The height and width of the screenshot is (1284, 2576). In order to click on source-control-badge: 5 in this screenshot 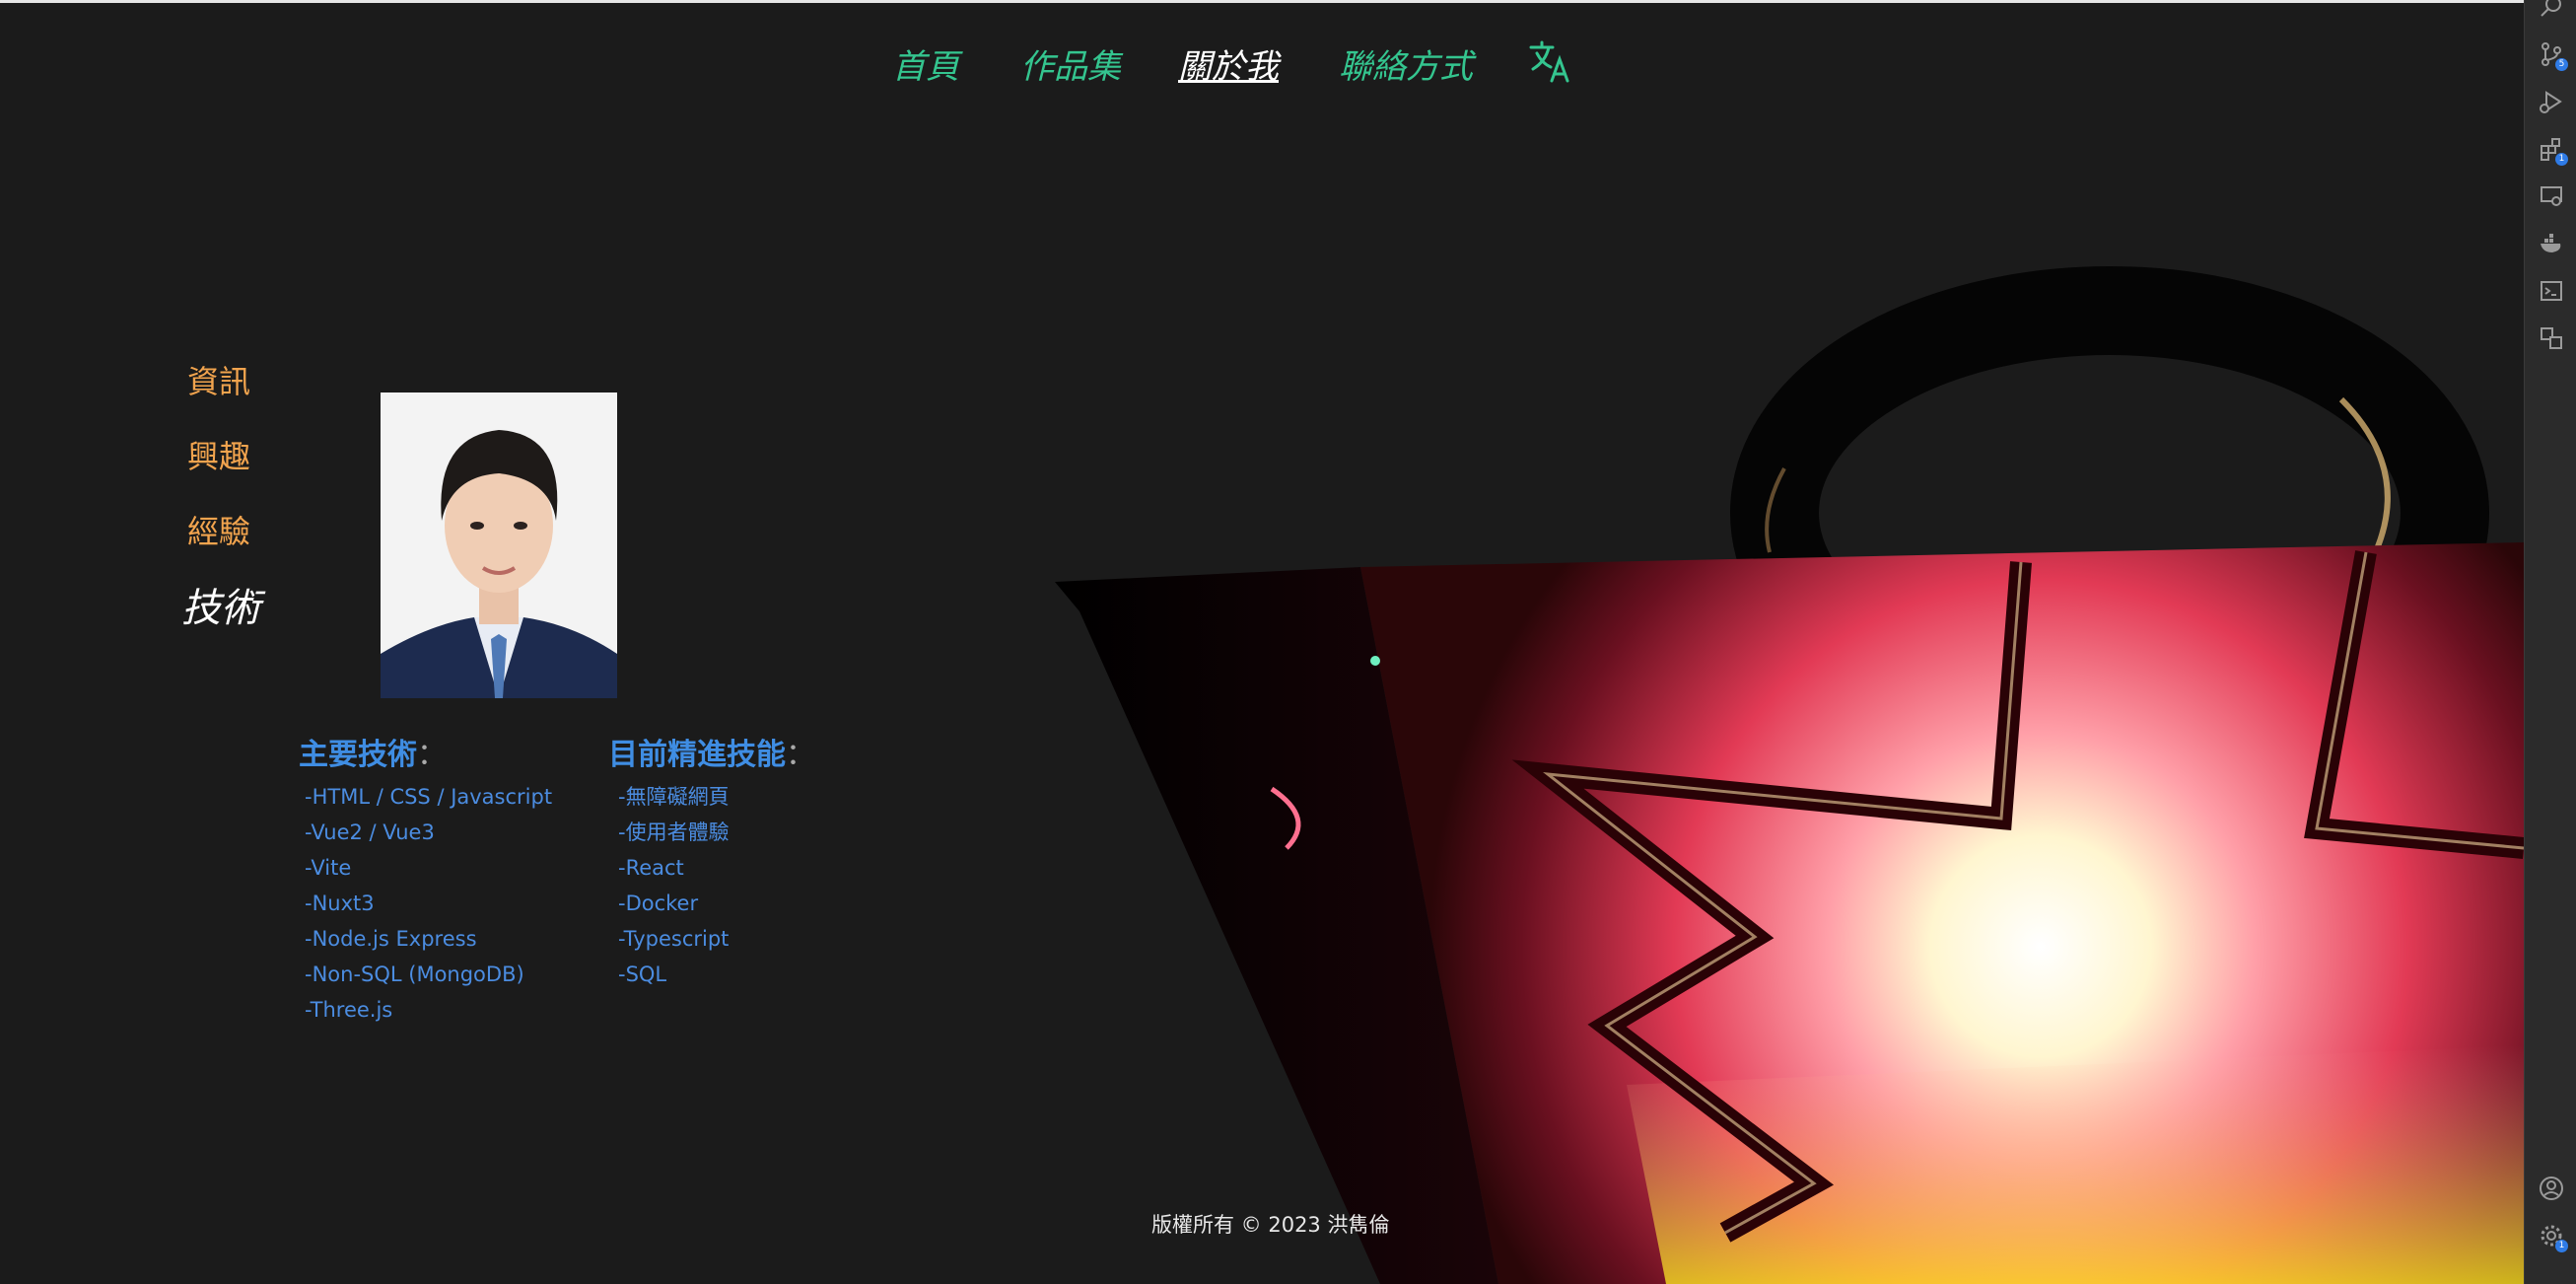, I will do `click(2561, 64)`.